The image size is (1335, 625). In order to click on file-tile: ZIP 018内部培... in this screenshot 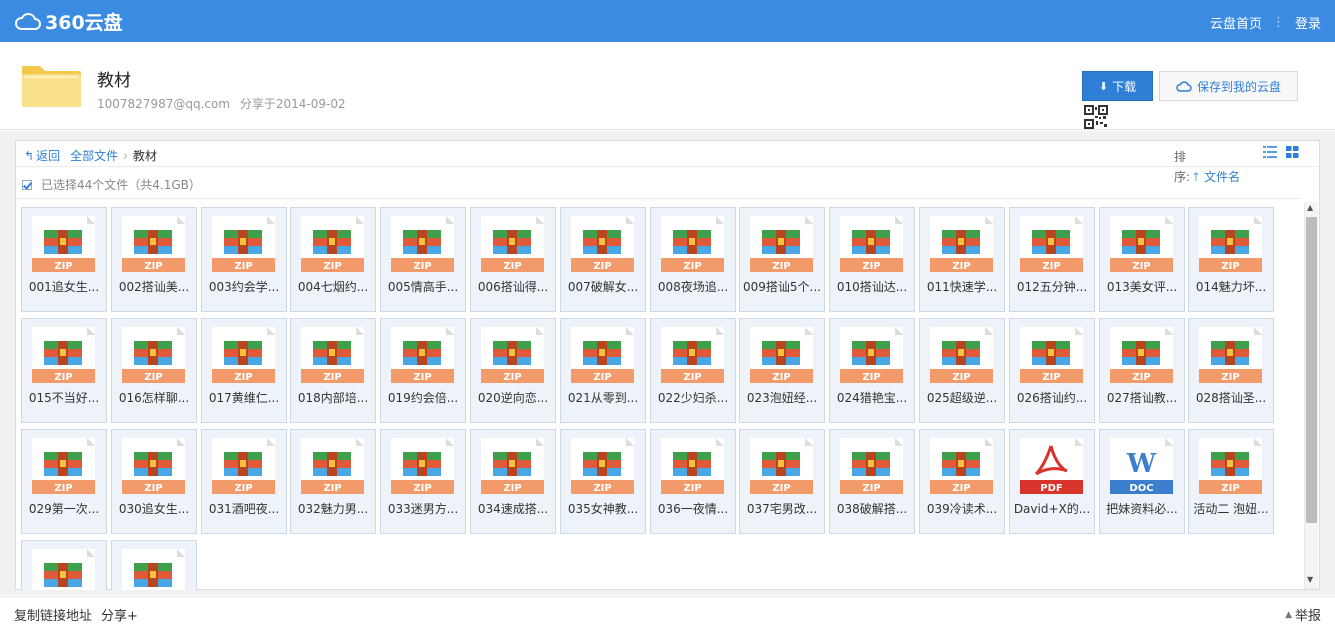, I will do `click(333, 370)`.